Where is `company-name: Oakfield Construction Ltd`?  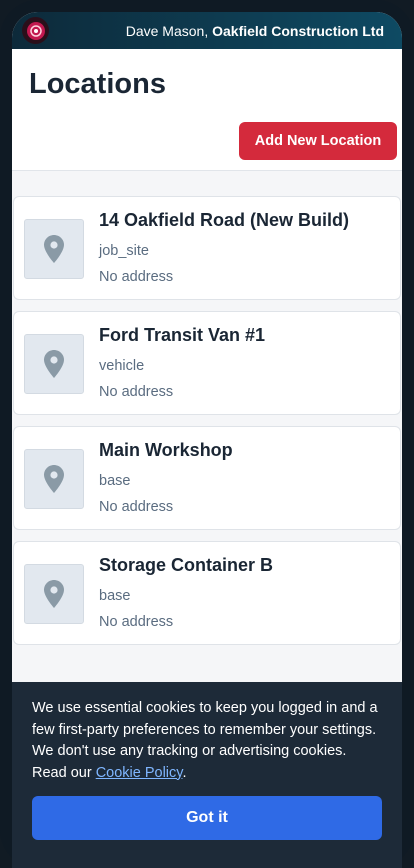 company-name: Oakfield Construction Ltd is located at coordinates (298, 30).